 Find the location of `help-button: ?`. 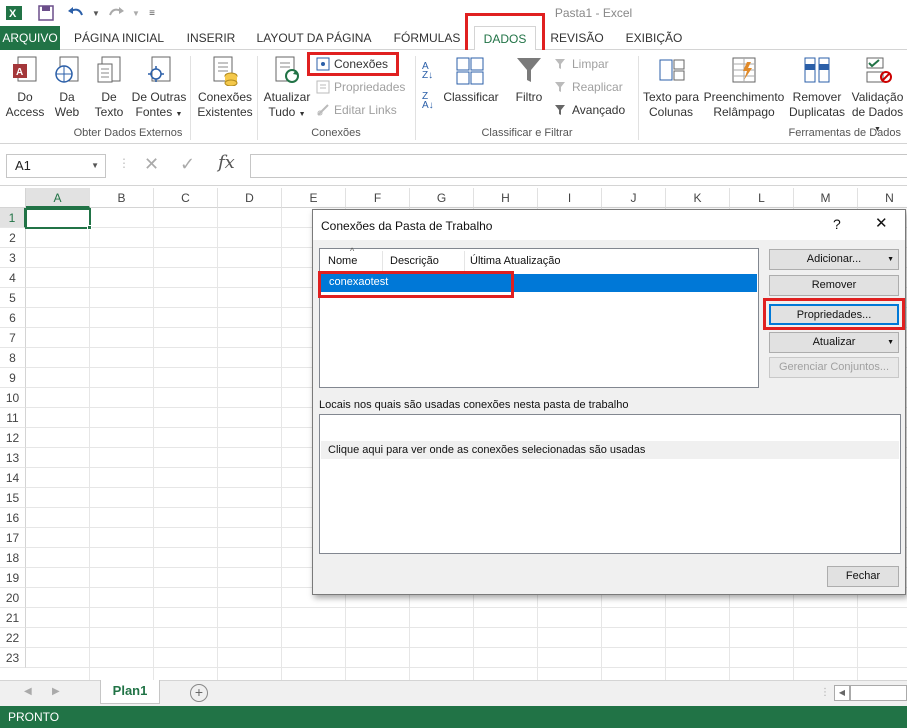

help-button: ? is located at coordinates (837, 224).